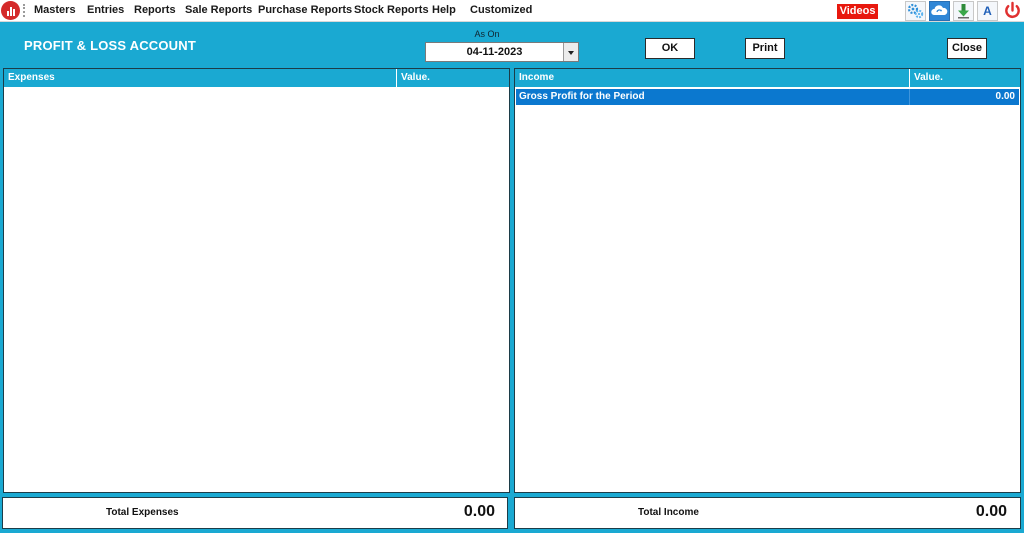  I want to click on income-row-name: Gross Profit for the Period, so click(582, 96).